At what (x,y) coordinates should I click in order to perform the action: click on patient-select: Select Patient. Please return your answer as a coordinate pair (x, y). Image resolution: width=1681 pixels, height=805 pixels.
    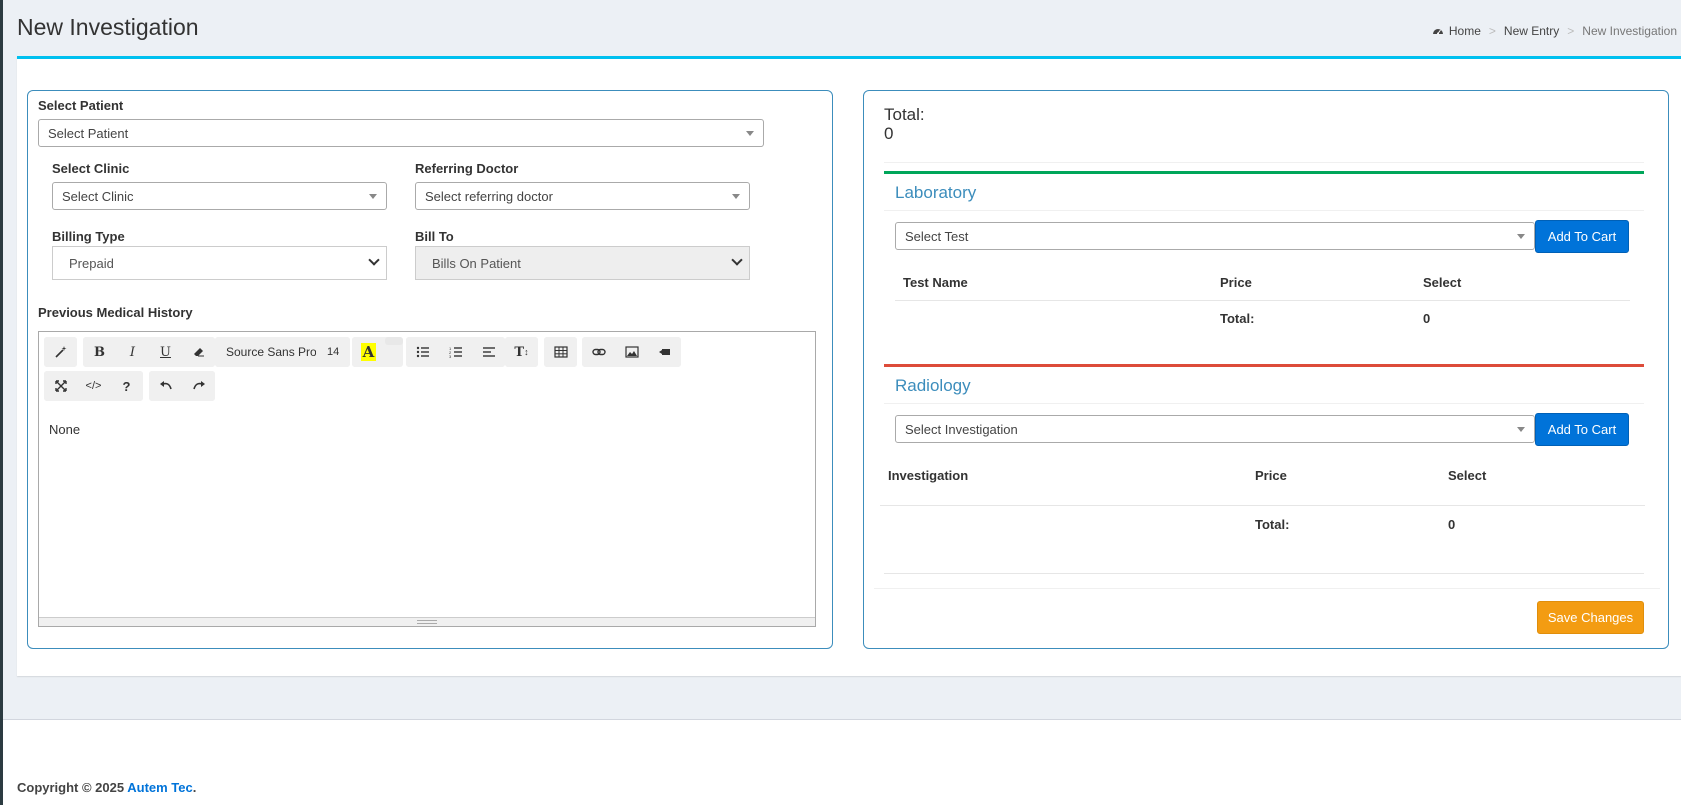
    Looking at the image, I should click on (401, 133).